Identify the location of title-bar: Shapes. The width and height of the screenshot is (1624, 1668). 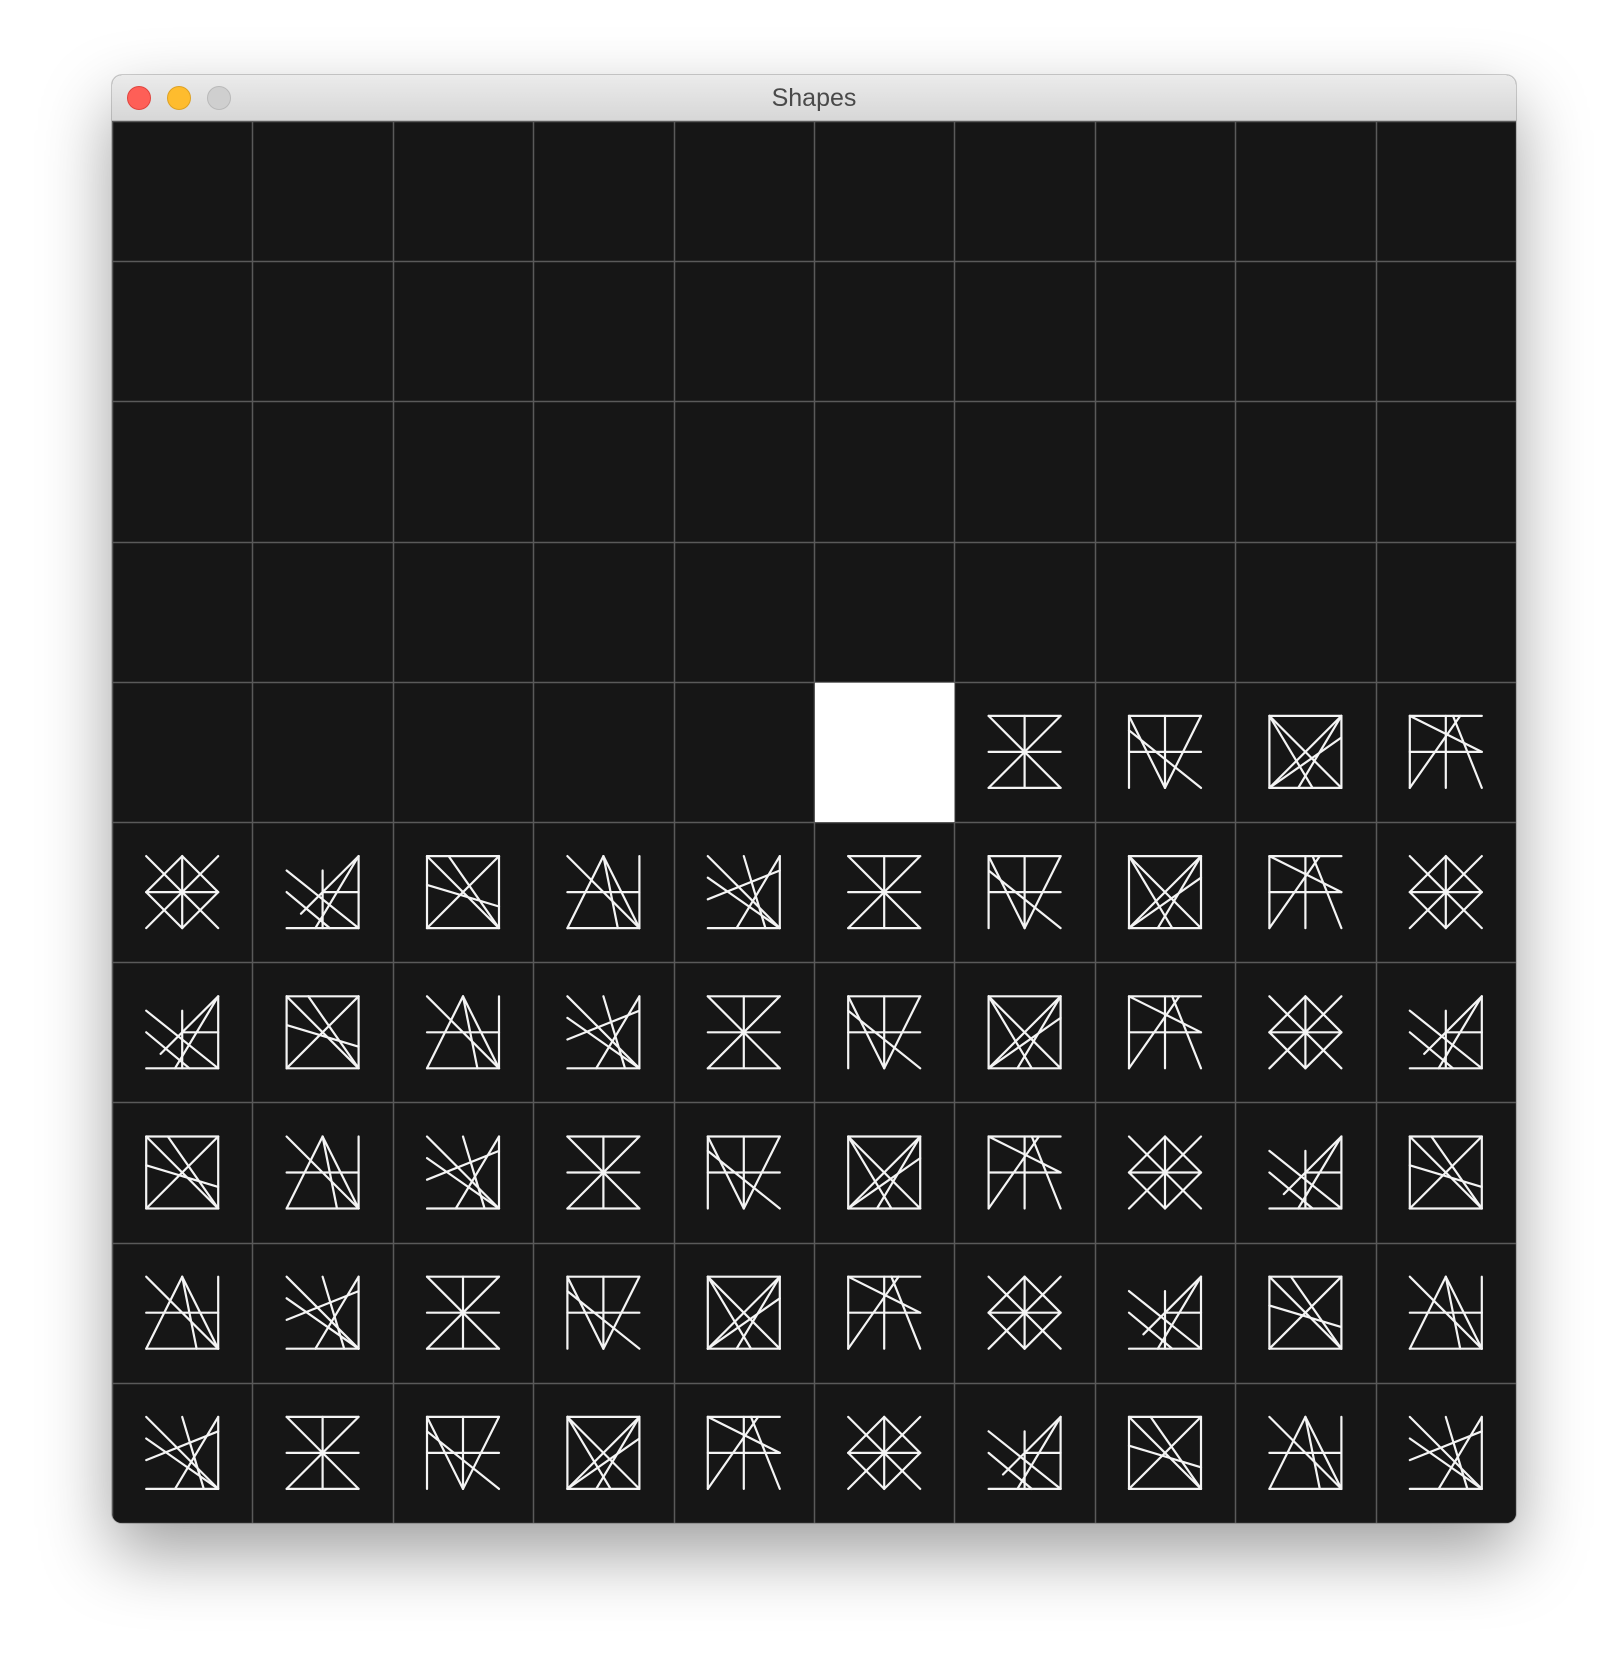
(814, 98).